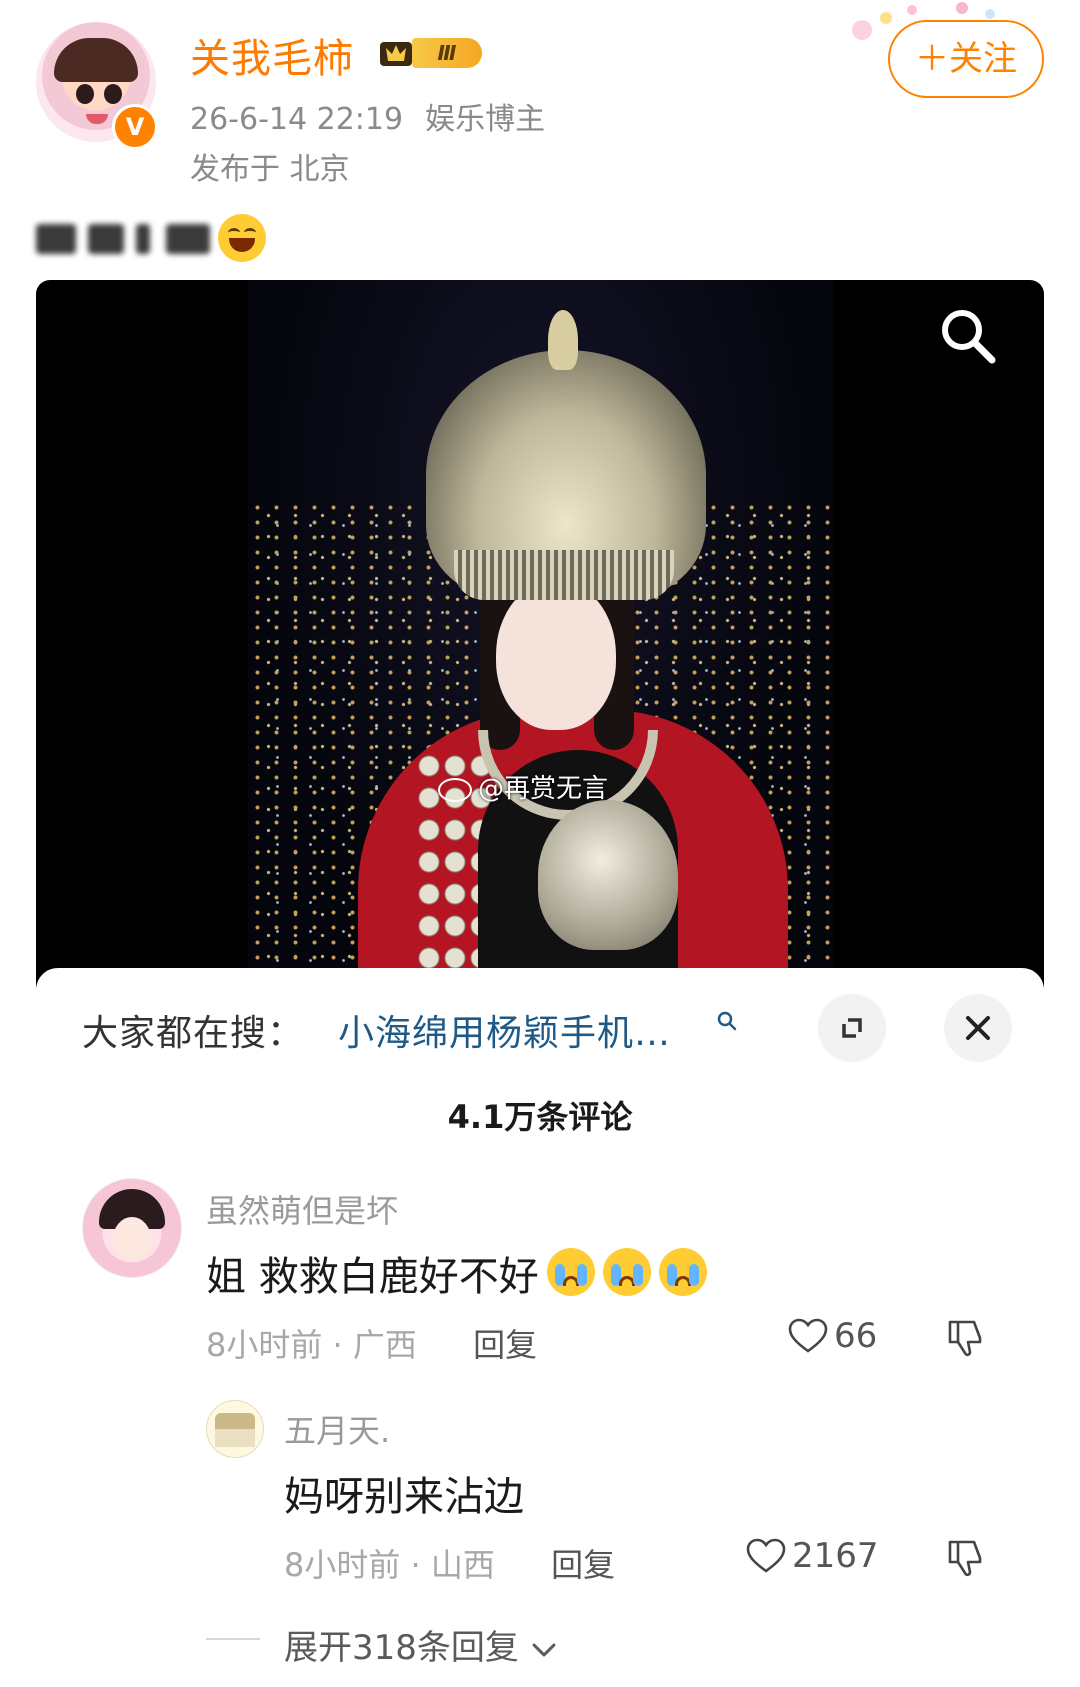  Describe the element at coordinates (270, 169) in the screenshot. I see `post-location: 发布于 北京` at that location.